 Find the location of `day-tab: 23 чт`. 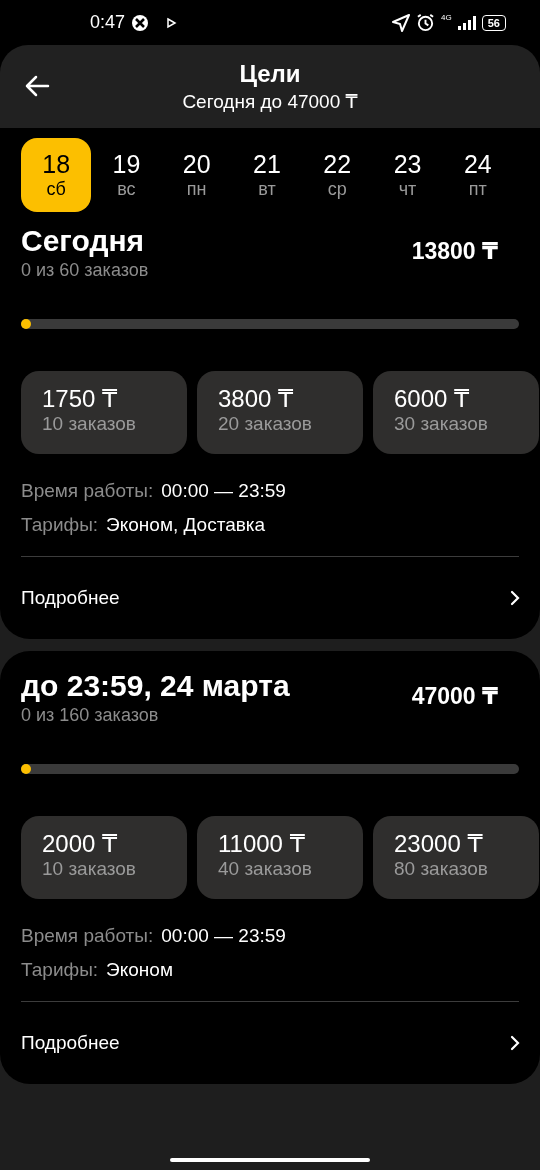

day-tab: 23 чт is located at coordinates (407, 175).